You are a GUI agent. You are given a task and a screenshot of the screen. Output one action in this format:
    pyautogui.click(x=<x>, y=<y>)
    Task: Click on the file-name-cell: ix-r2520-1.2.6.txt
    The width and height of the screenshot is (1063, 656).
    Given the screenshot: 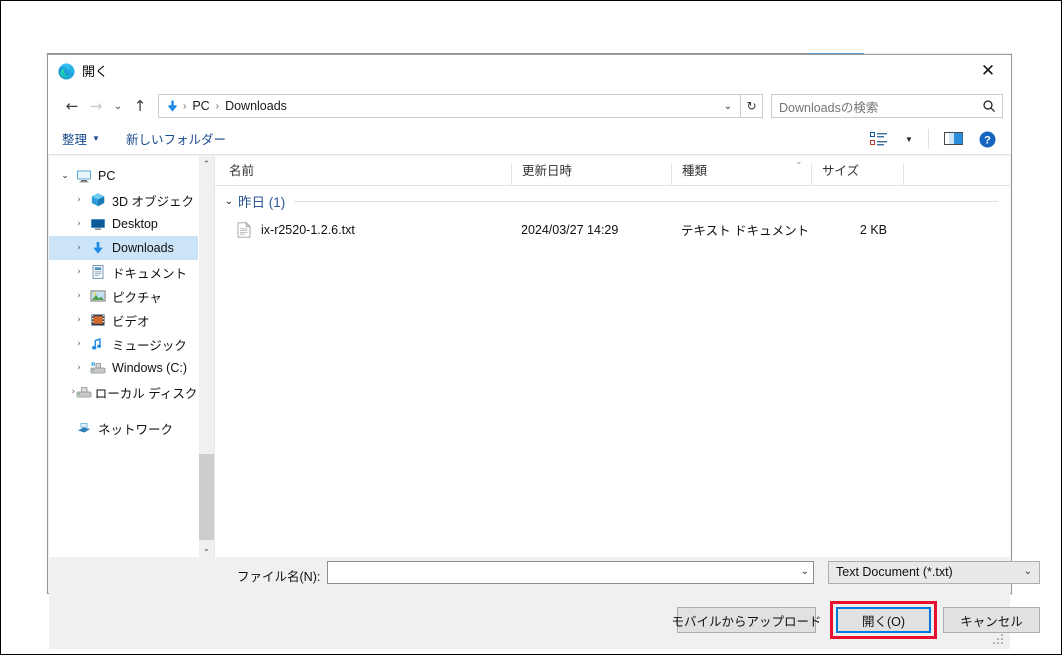 What is the action you would take?
    pyautogui.click(x=363, y=229)
    